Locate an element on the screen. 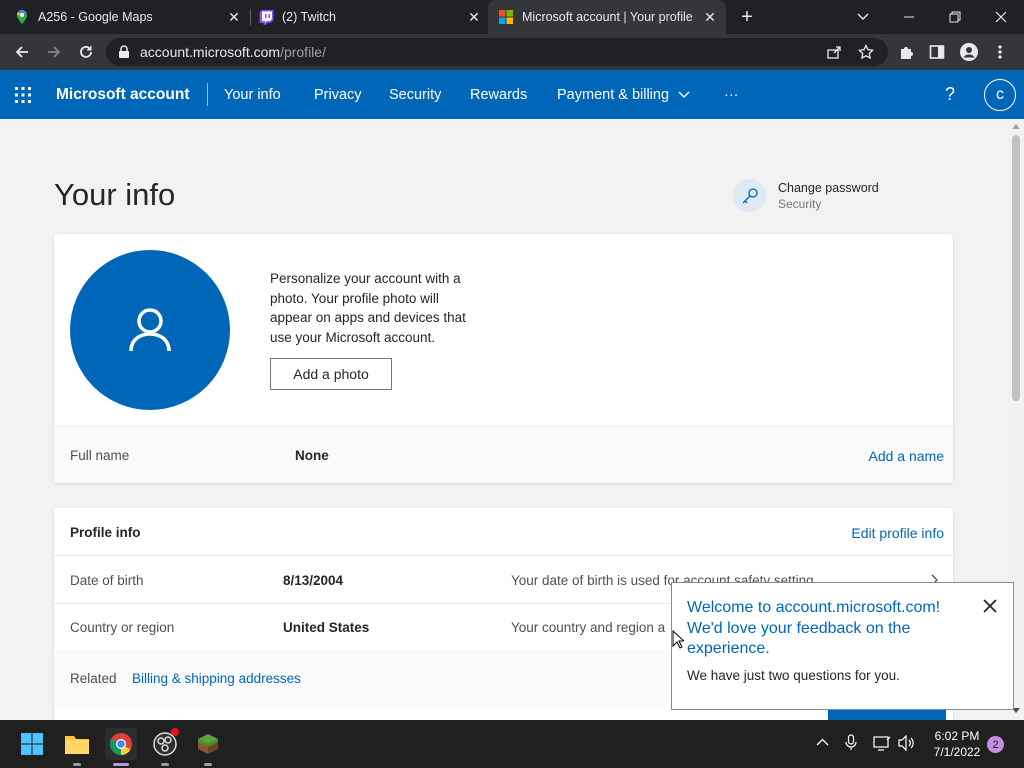  account-avatar-button: c is located at coordinates (1000, 95).